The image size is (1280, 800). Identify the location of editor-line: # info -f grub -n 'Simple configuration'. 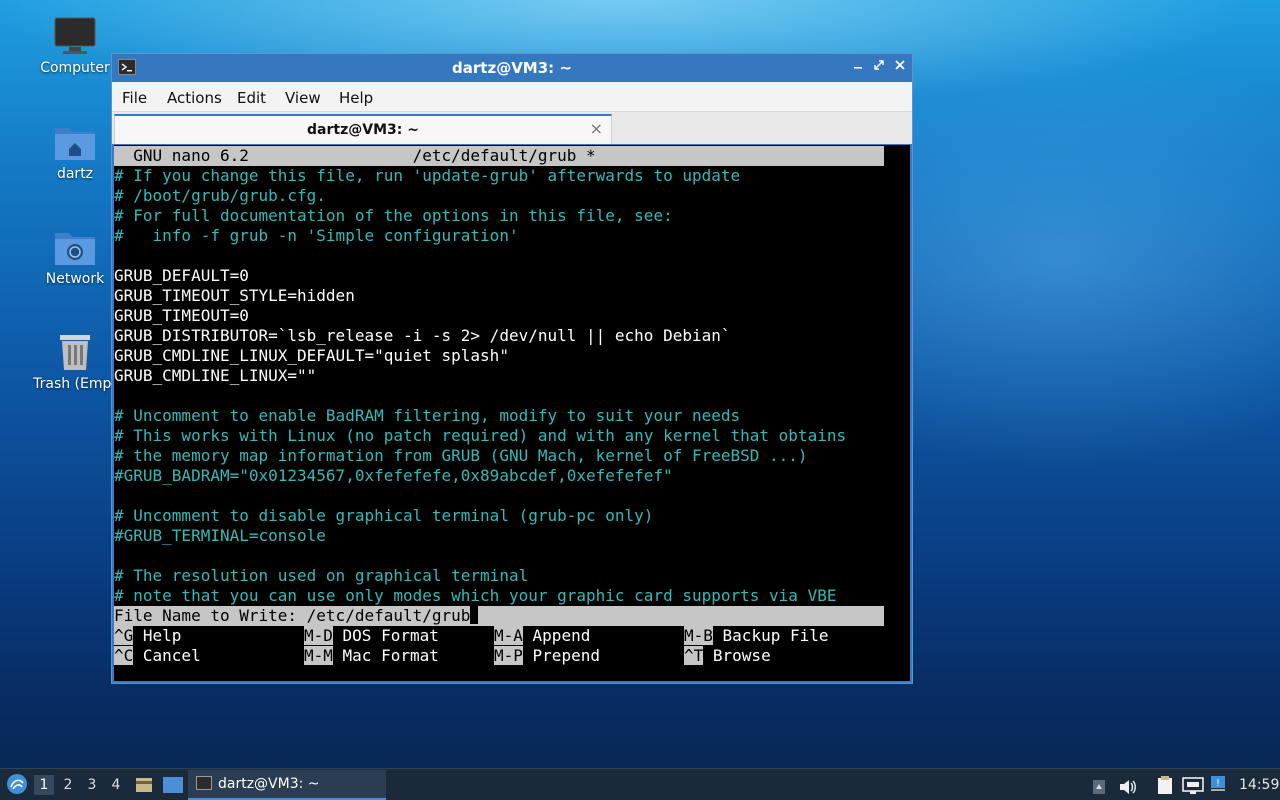
(316, 235).